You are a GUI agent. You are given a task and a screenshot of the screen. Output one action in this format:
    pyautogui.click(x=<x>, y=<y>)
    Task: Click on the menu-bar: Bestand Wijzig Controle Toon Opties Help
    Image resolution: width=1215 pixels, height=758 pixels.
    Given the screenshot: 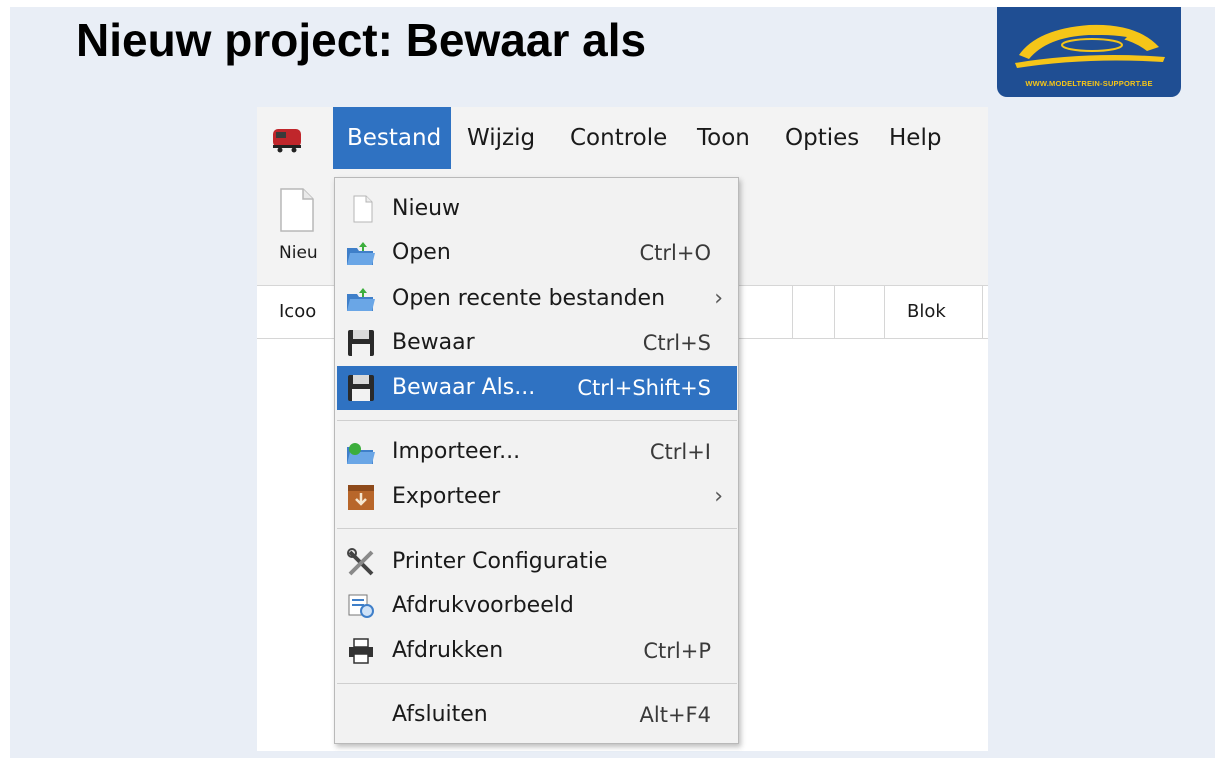 What is the action you would take?
    pyautogui.click(x=622, y=138)
    